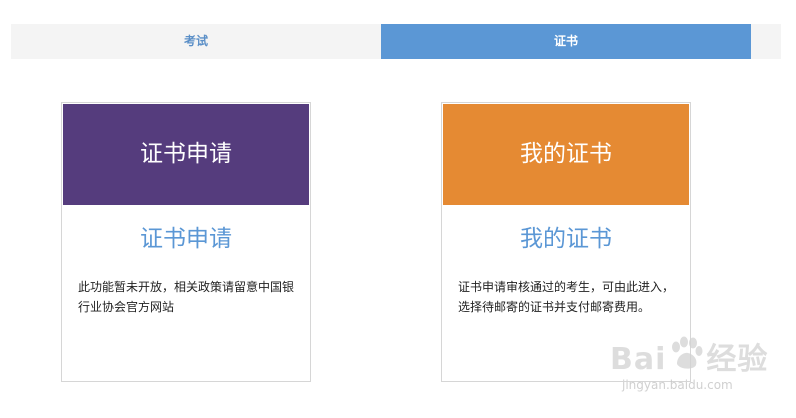 The height and width of the screenshot is (418, 796). What do you see at coordinates (186, 239) in the screenshot?
I see `certificate-apply-title: 证书申请` at bounding box center [186, 239].